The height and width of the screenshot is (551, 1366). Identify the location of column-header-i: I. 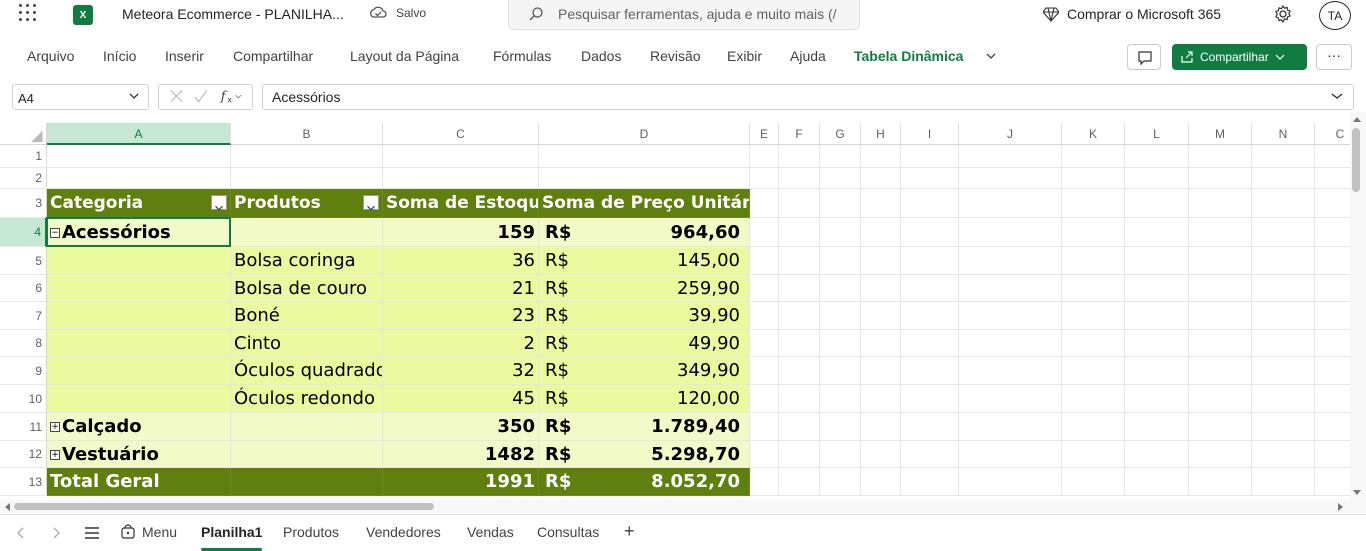
(930, 134).